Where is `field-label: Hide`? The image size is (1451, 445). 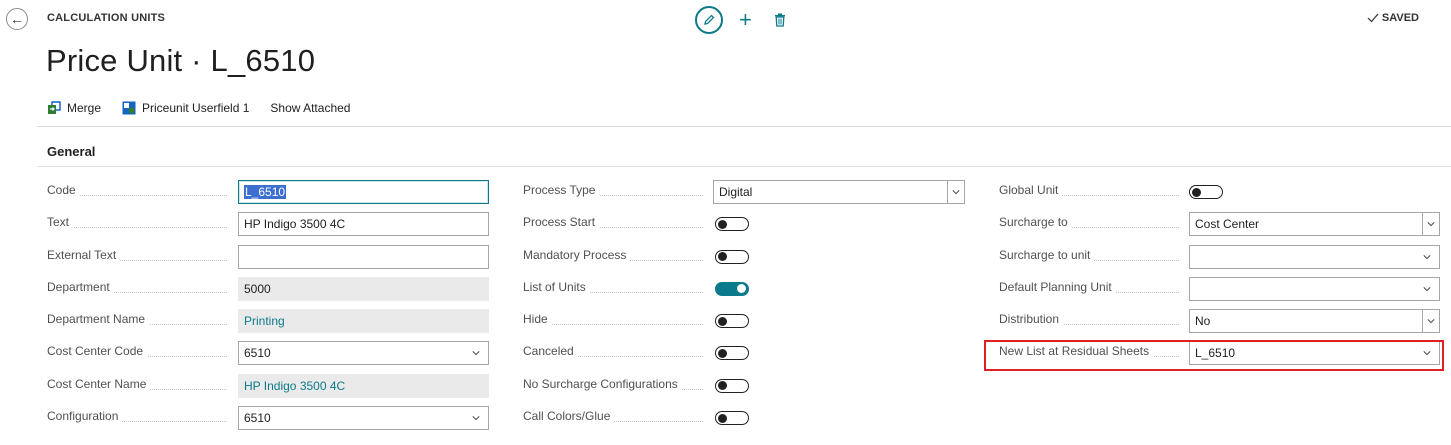 field-label: Hide is located at coordinates (537, 319).